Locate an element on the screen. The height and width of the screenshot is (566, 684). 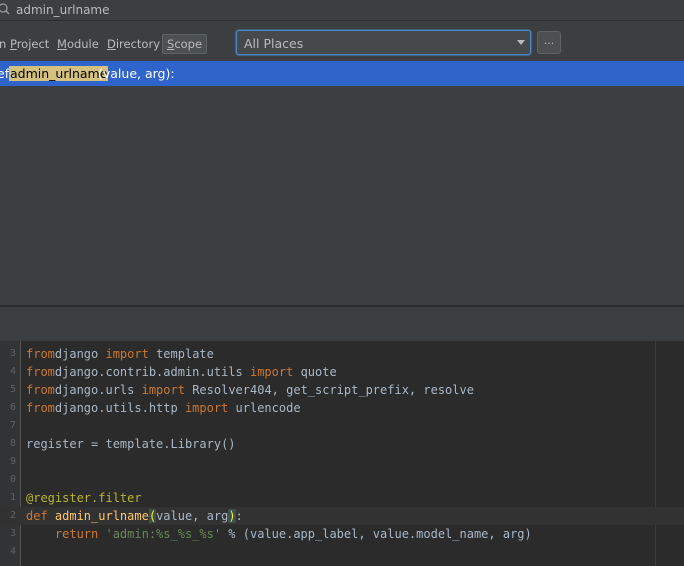
search-icon is located at coordinates (5, 9).